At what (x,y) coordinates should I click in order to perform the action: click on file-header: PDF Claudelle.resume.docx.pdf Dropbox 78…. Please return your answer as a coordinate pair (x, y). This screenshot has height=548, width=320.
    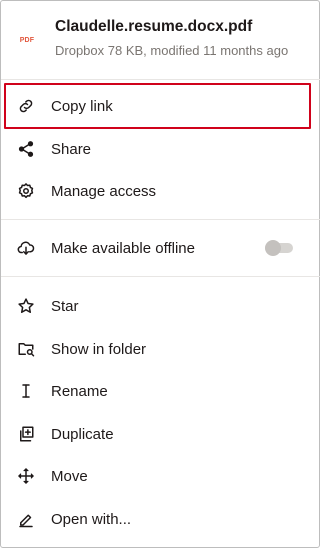
    Looking at the image, I should click on (160, 40).